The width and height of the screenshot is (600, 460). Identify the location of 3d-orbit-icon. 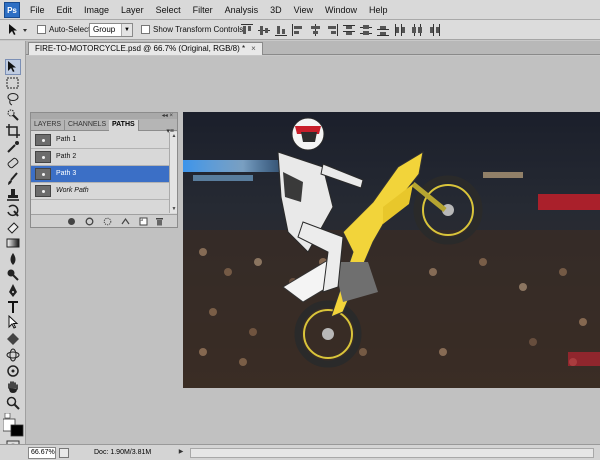
(13, 371).